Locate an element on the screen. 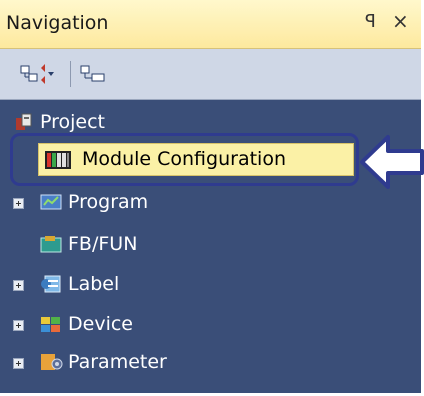 This screenshot has width=424, height=396. callout-arrow is located at coordinates (392, 162).